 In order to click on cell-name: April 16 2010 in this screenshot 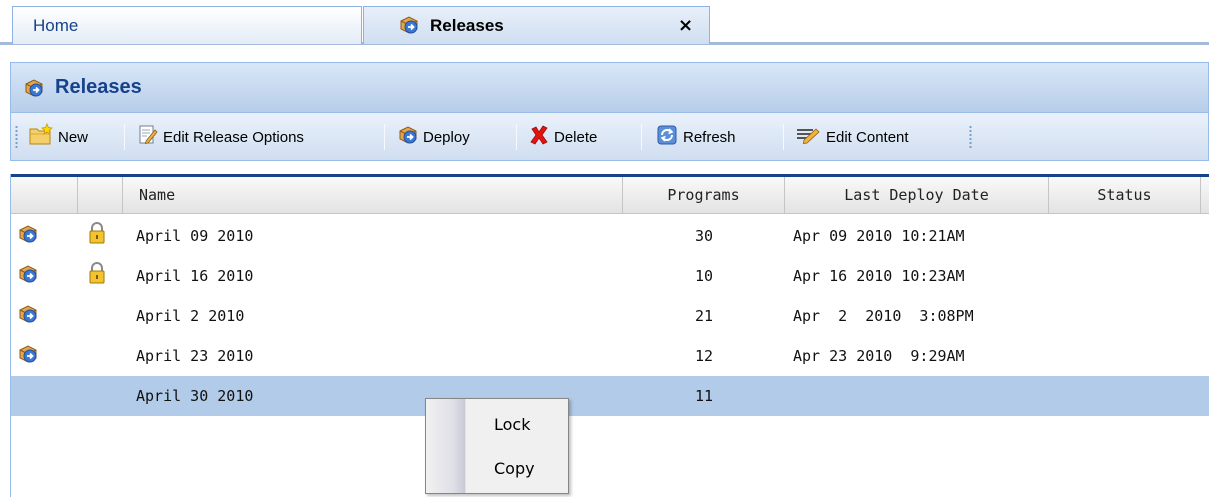, I will do `click(195, 276)`.